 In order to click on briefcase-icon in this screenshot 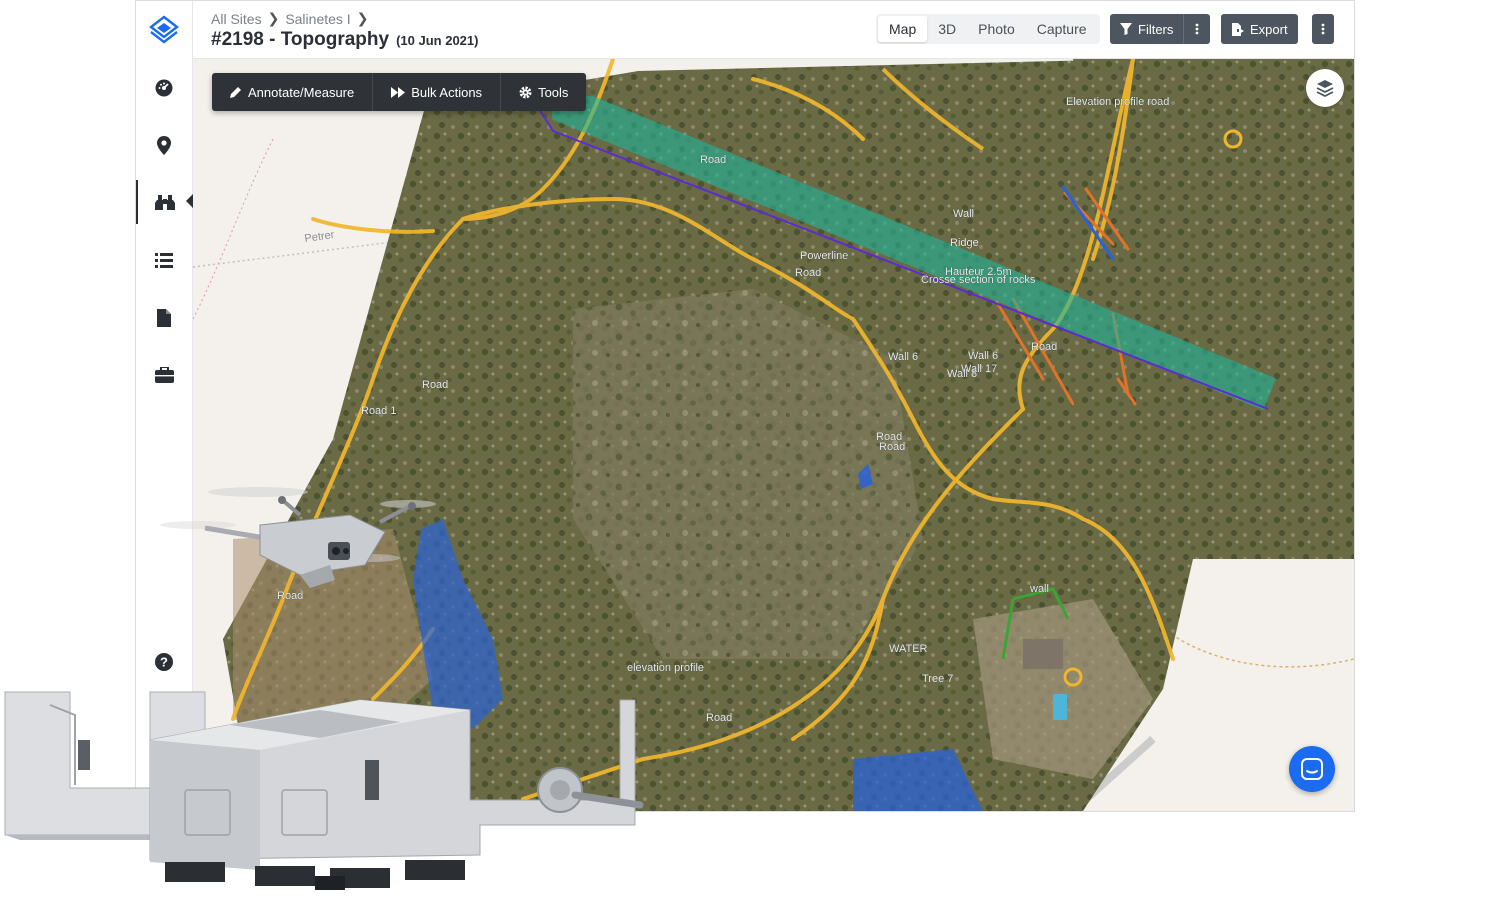, I will do `click(164, 375)`.